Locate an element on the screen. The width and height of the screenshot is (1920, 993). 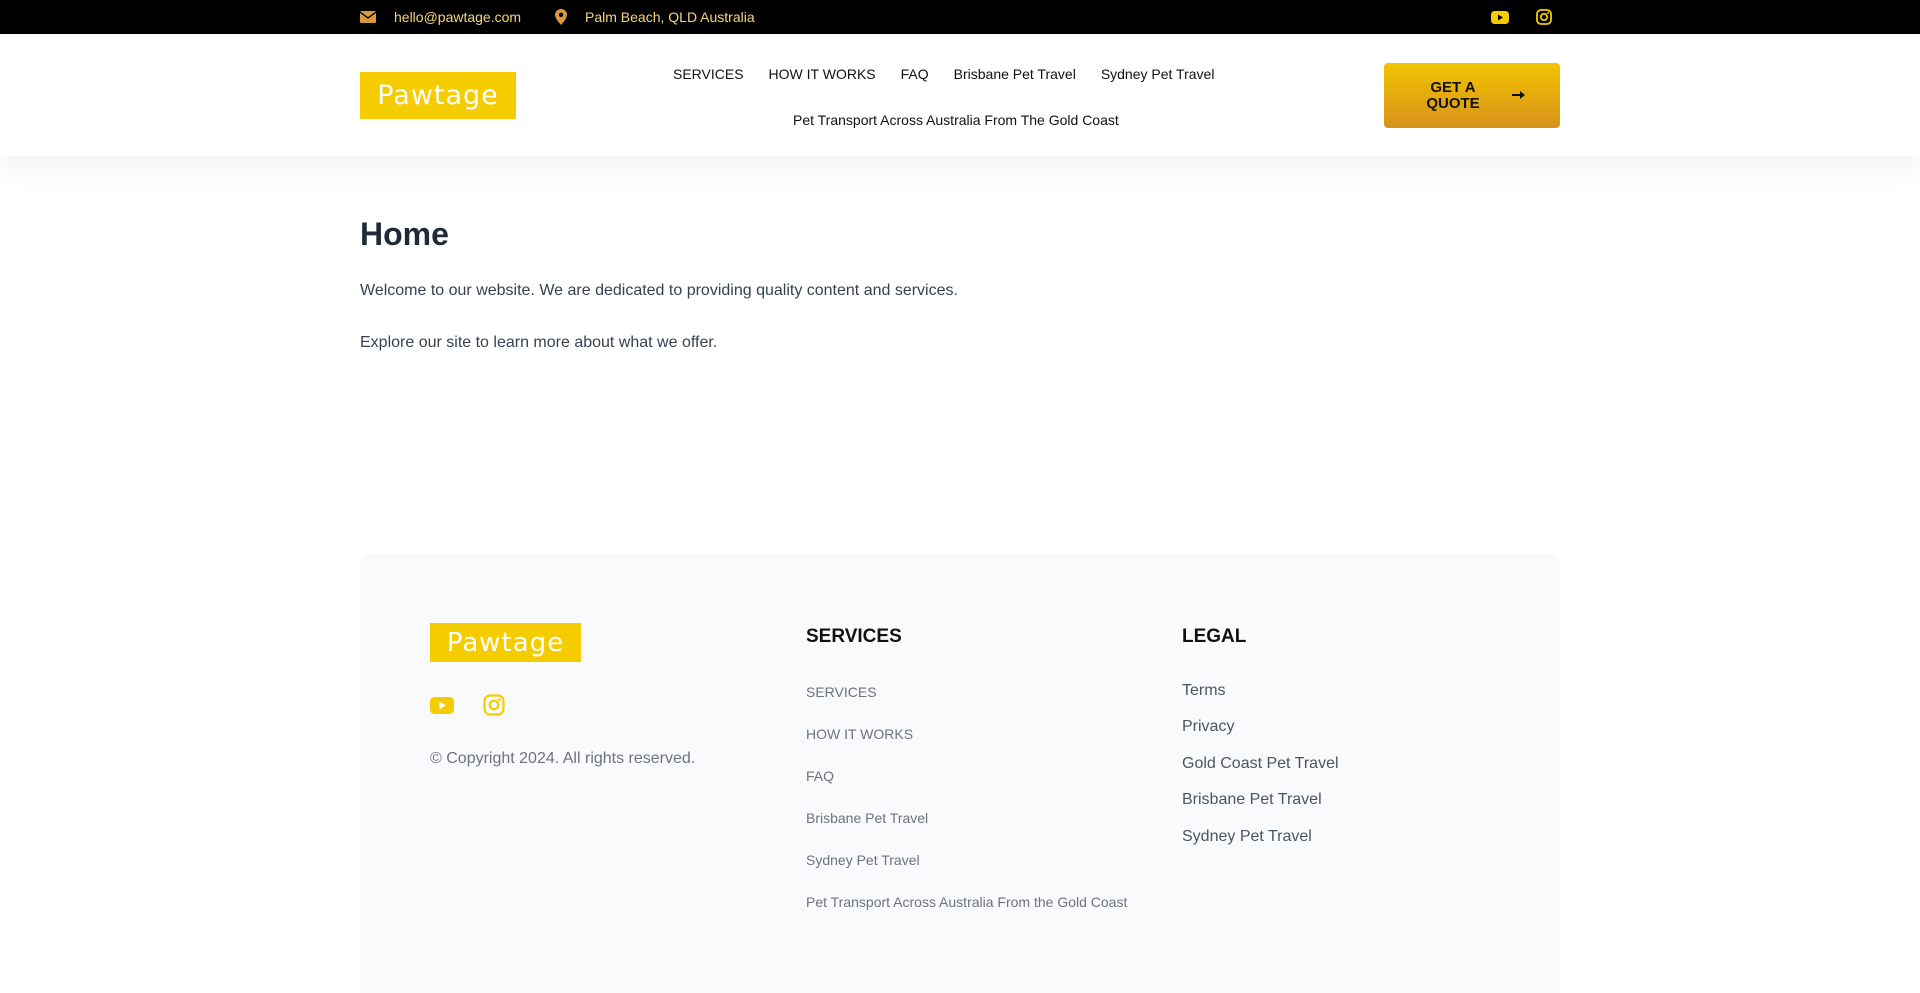
envelope-icon is located at coordinates (368, 17).